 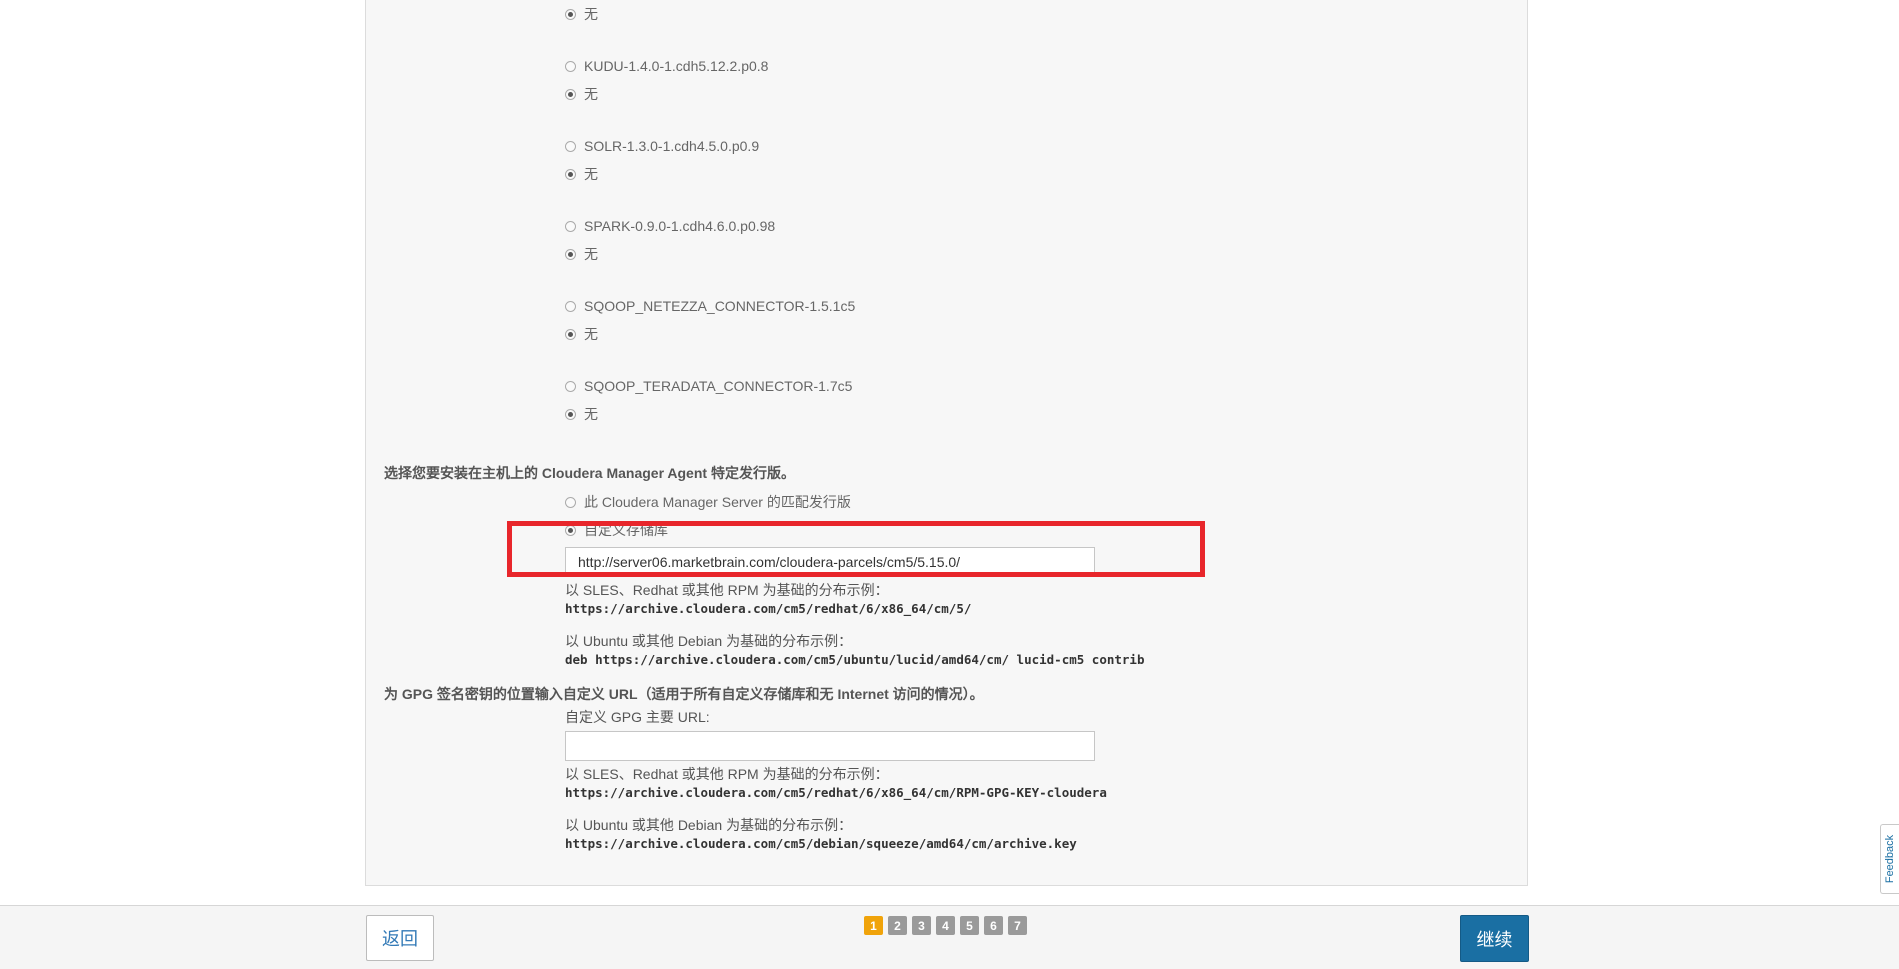 I want to click on agent-option-custom: 自定义存储库, so click(x=616, y=530).